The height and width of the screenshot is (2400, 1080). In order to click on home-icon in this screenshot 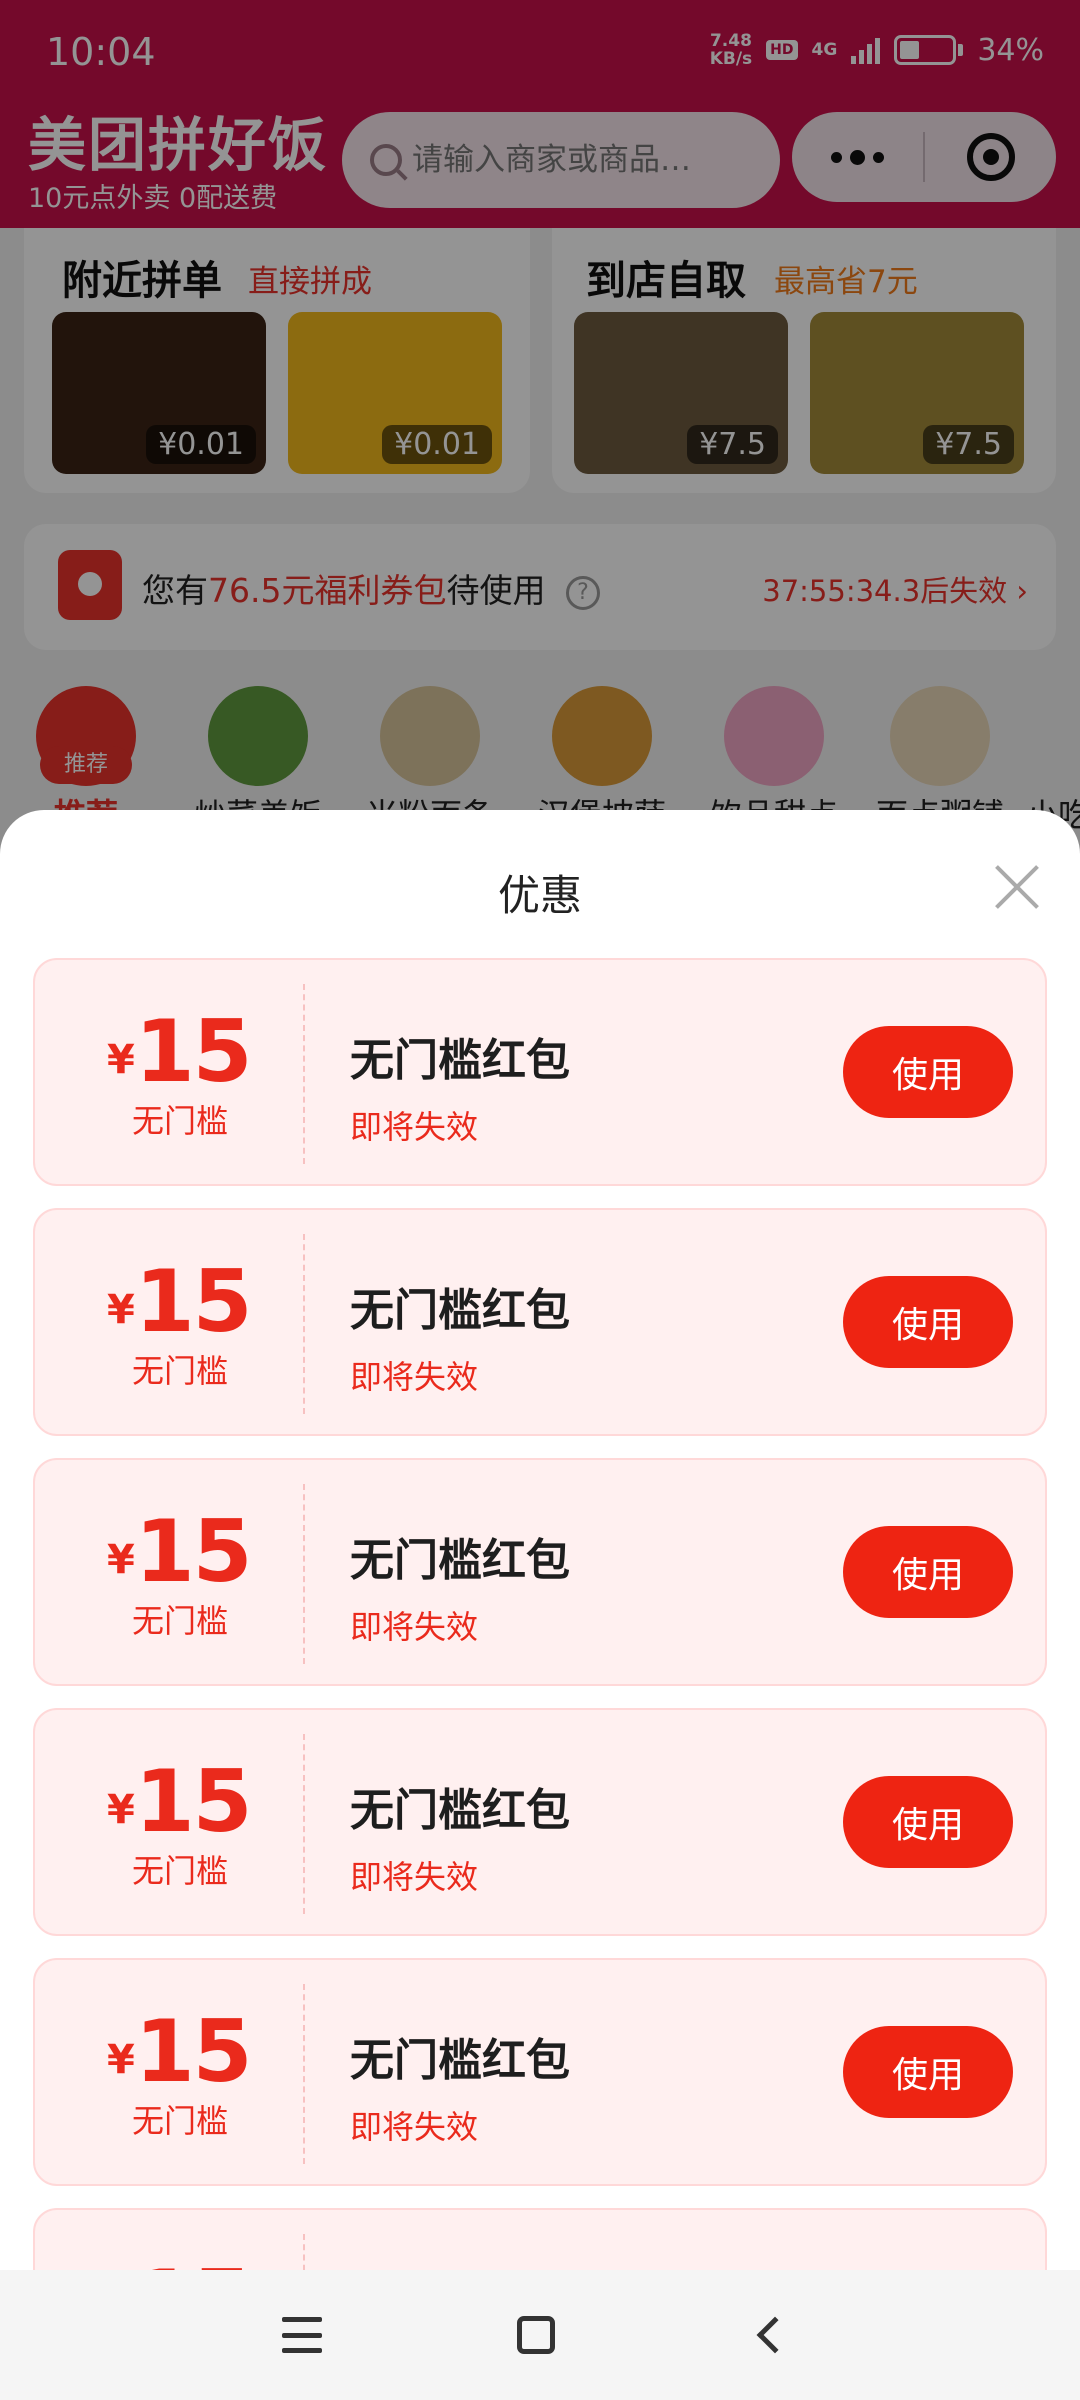, I will do `click(536, 2335)`.